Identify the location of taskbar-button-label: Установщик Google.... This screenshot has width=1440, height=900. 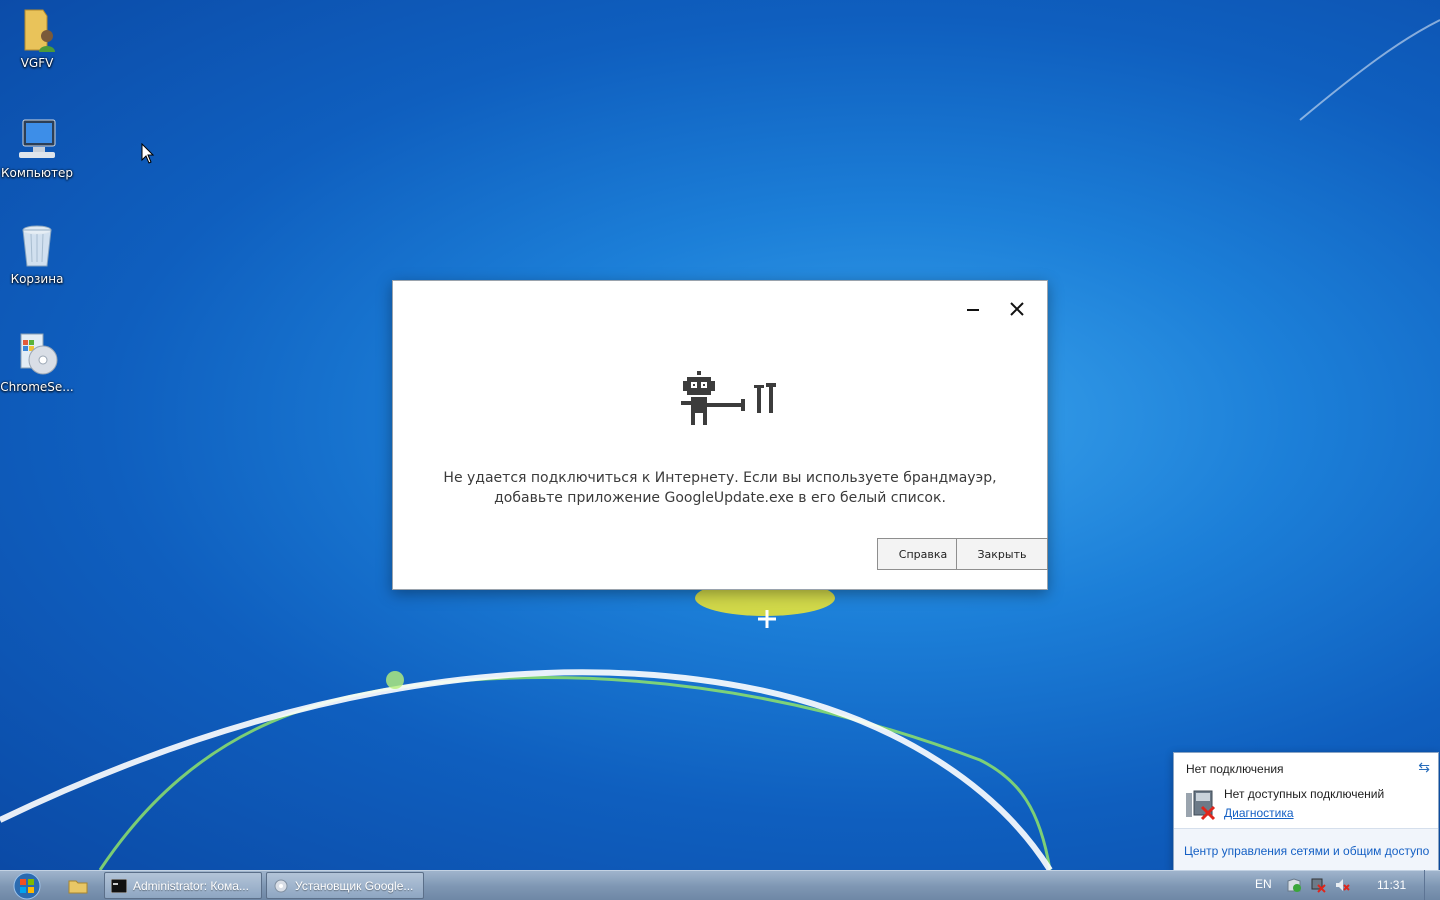
(354, 885).